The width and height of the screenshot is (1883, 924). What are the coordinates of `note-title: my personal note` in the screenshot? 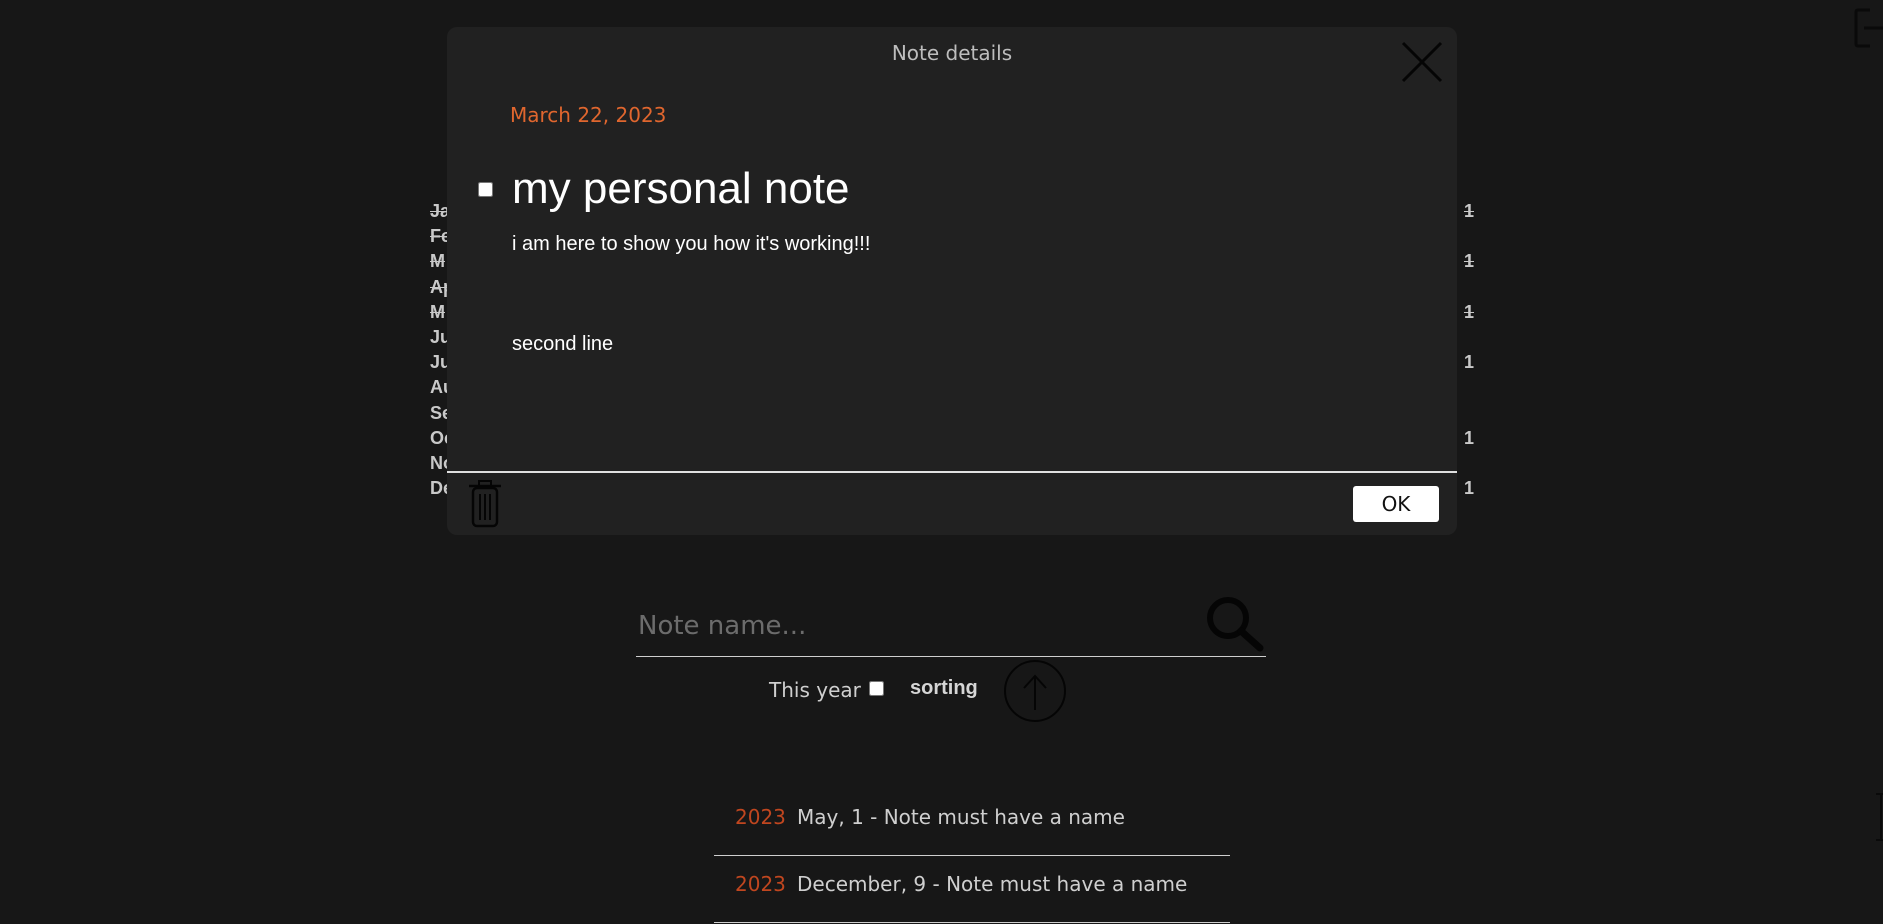 It's located at (681, 189).